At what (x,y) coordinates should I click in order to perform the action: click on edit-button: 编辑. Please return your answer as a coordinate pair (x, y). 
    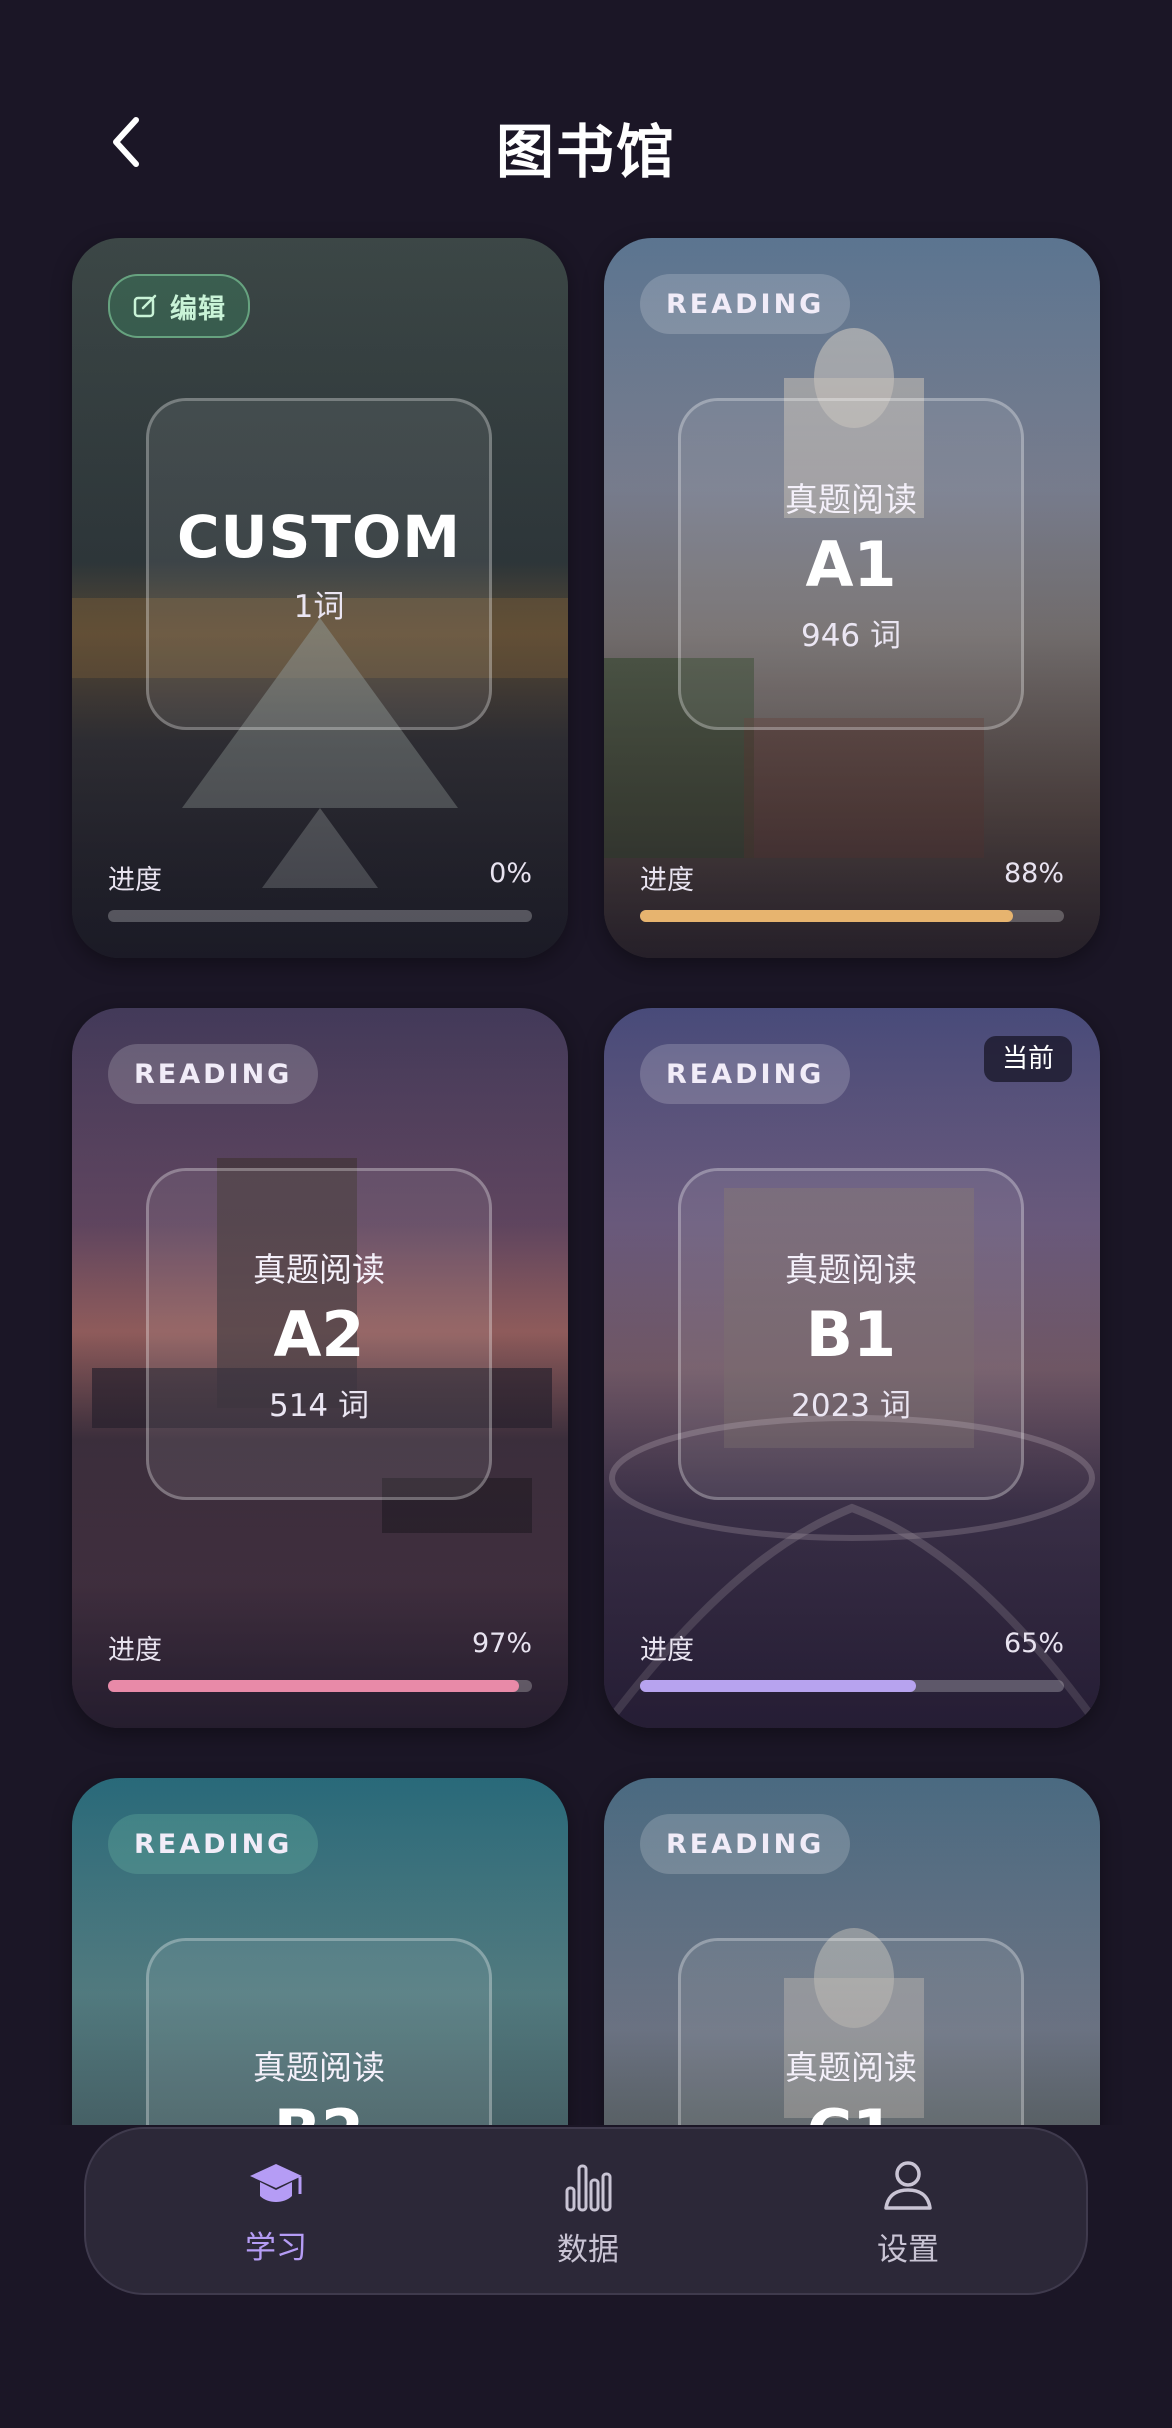
    Looking at the image, I should click on (179, 306).